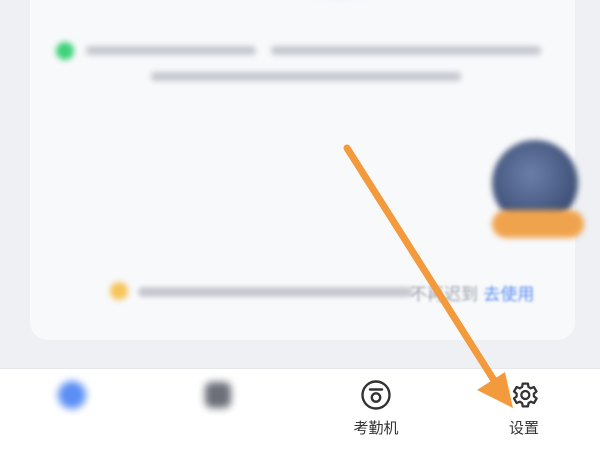 The height and width of the screenshot is (450, 600). Describe the element at coordinates (376, 428) in the screenshot. I see `tab-attendance-machine-label: 考勤机` at that location.